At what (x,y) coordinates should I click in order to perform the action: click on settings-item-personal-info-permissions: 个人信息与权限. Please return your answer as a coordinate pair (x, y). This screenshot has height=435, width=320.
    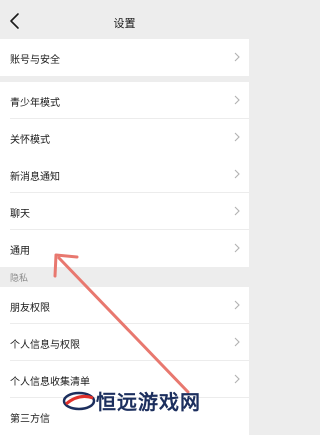
    Looking at the image, I should click on (124, 342).